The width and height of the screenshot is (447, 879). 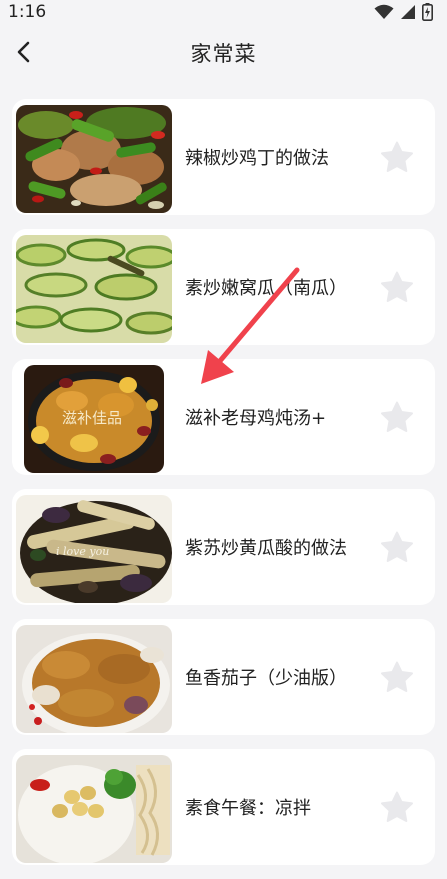 I want to click on signal-icon, so click(x=408, y=14).